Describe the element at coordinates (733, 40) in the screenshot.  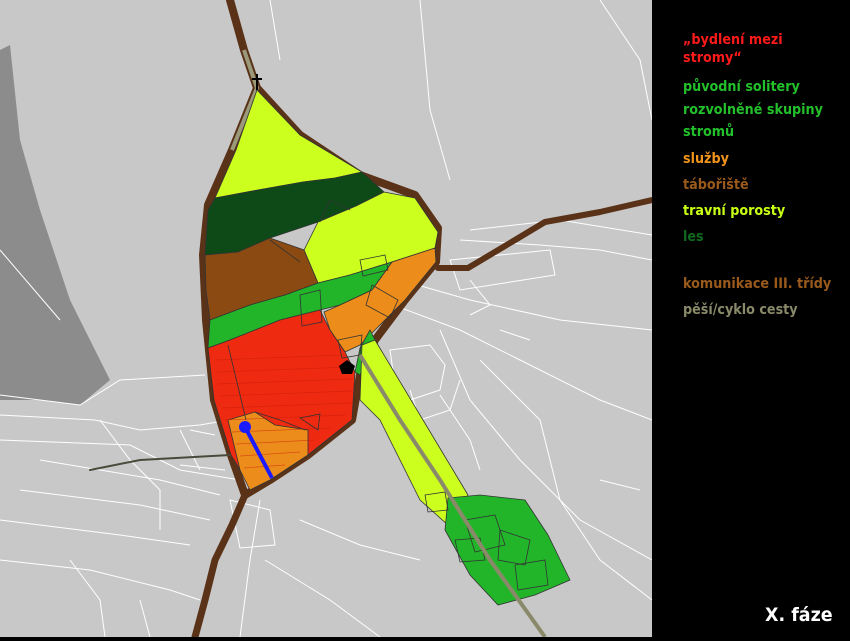
I see `legend-item-housing-1: „bydlení mezi` at that location.